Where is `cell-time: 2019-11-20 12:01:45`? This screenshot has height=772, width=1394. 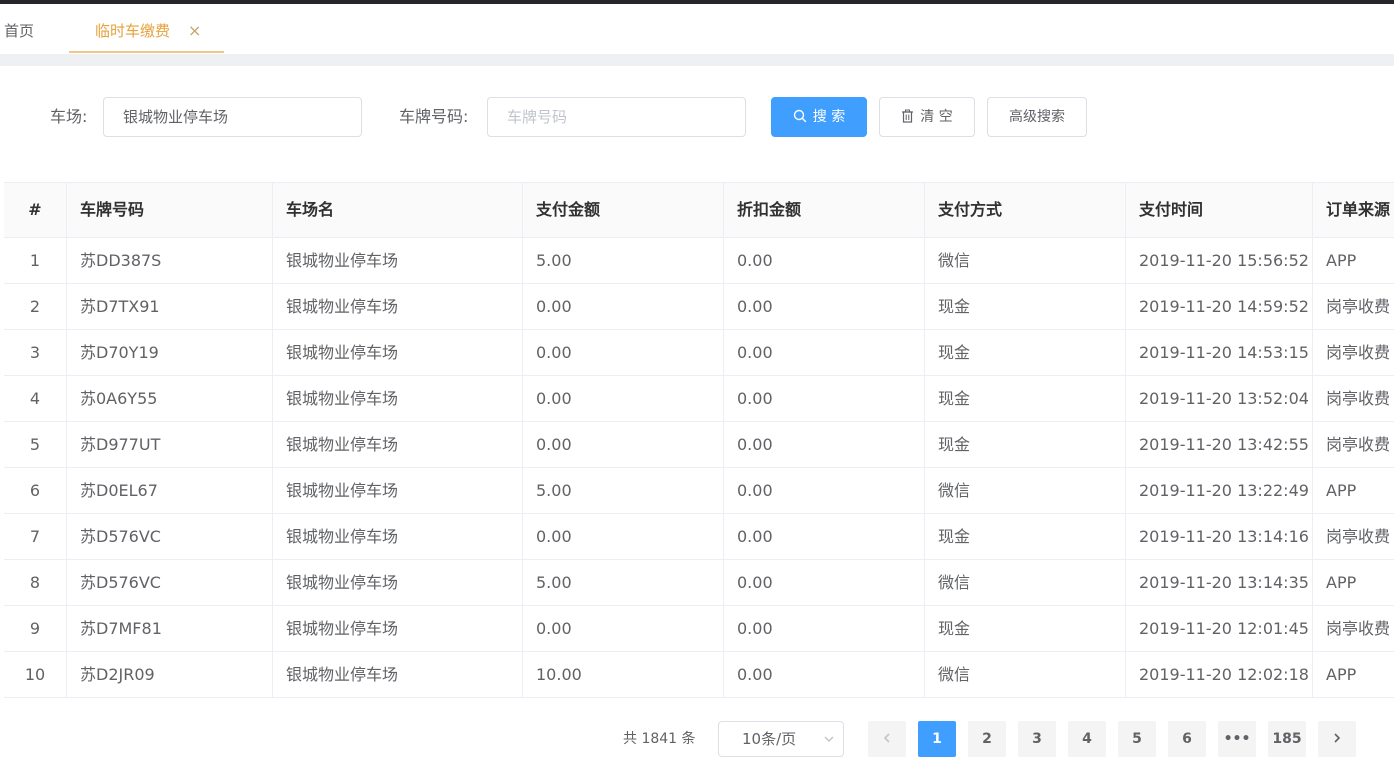
cell-time: 2019-11-20 12:01:45 is located at coordinates (1218, 628).